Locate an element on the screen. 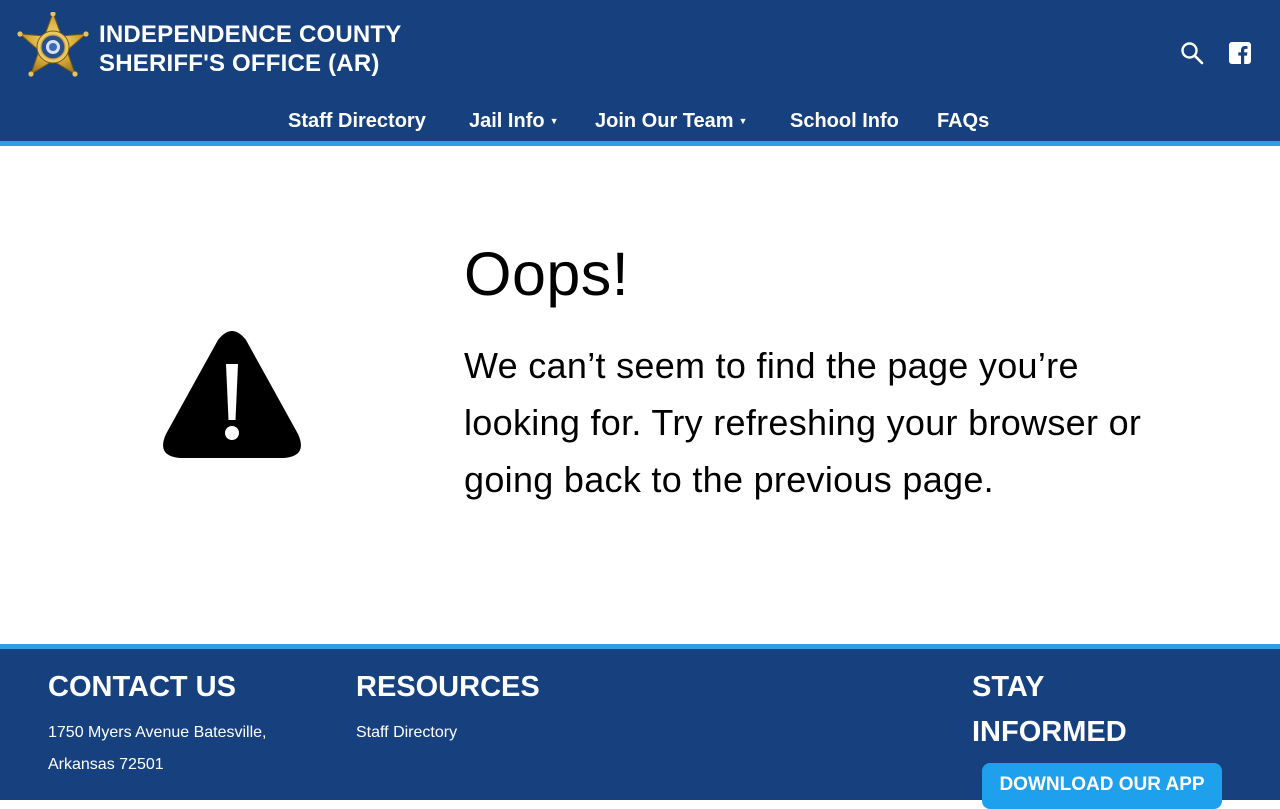 Image resolution: width=1280 pixels, height=809 pixels. search-icon is located at coordinates (1192, 53).